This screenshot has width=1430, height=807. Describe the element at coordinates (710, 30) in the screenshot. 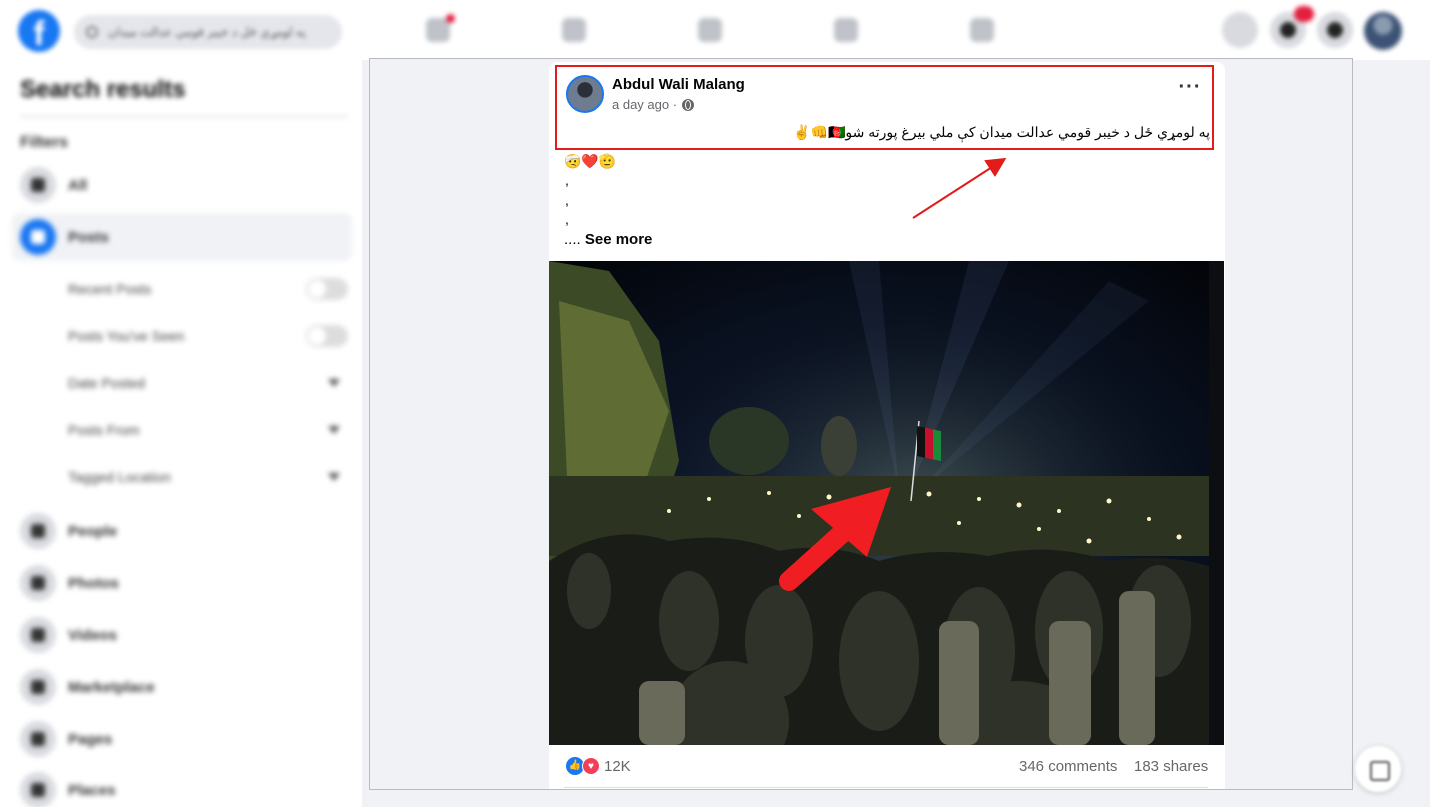

I see `marketplace-nav-icon` at that location.